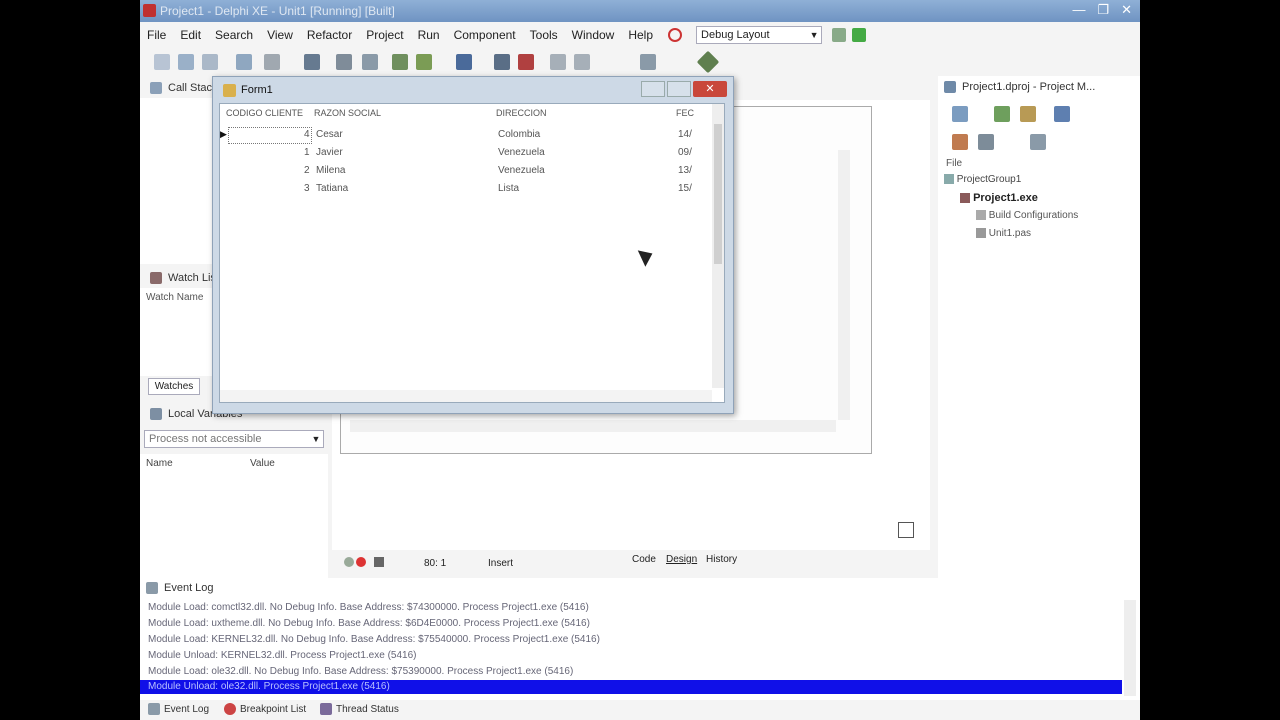 The height and width of the screenshot is (720, 1280). I want to click on menu-project: Project, so click(384, 35).